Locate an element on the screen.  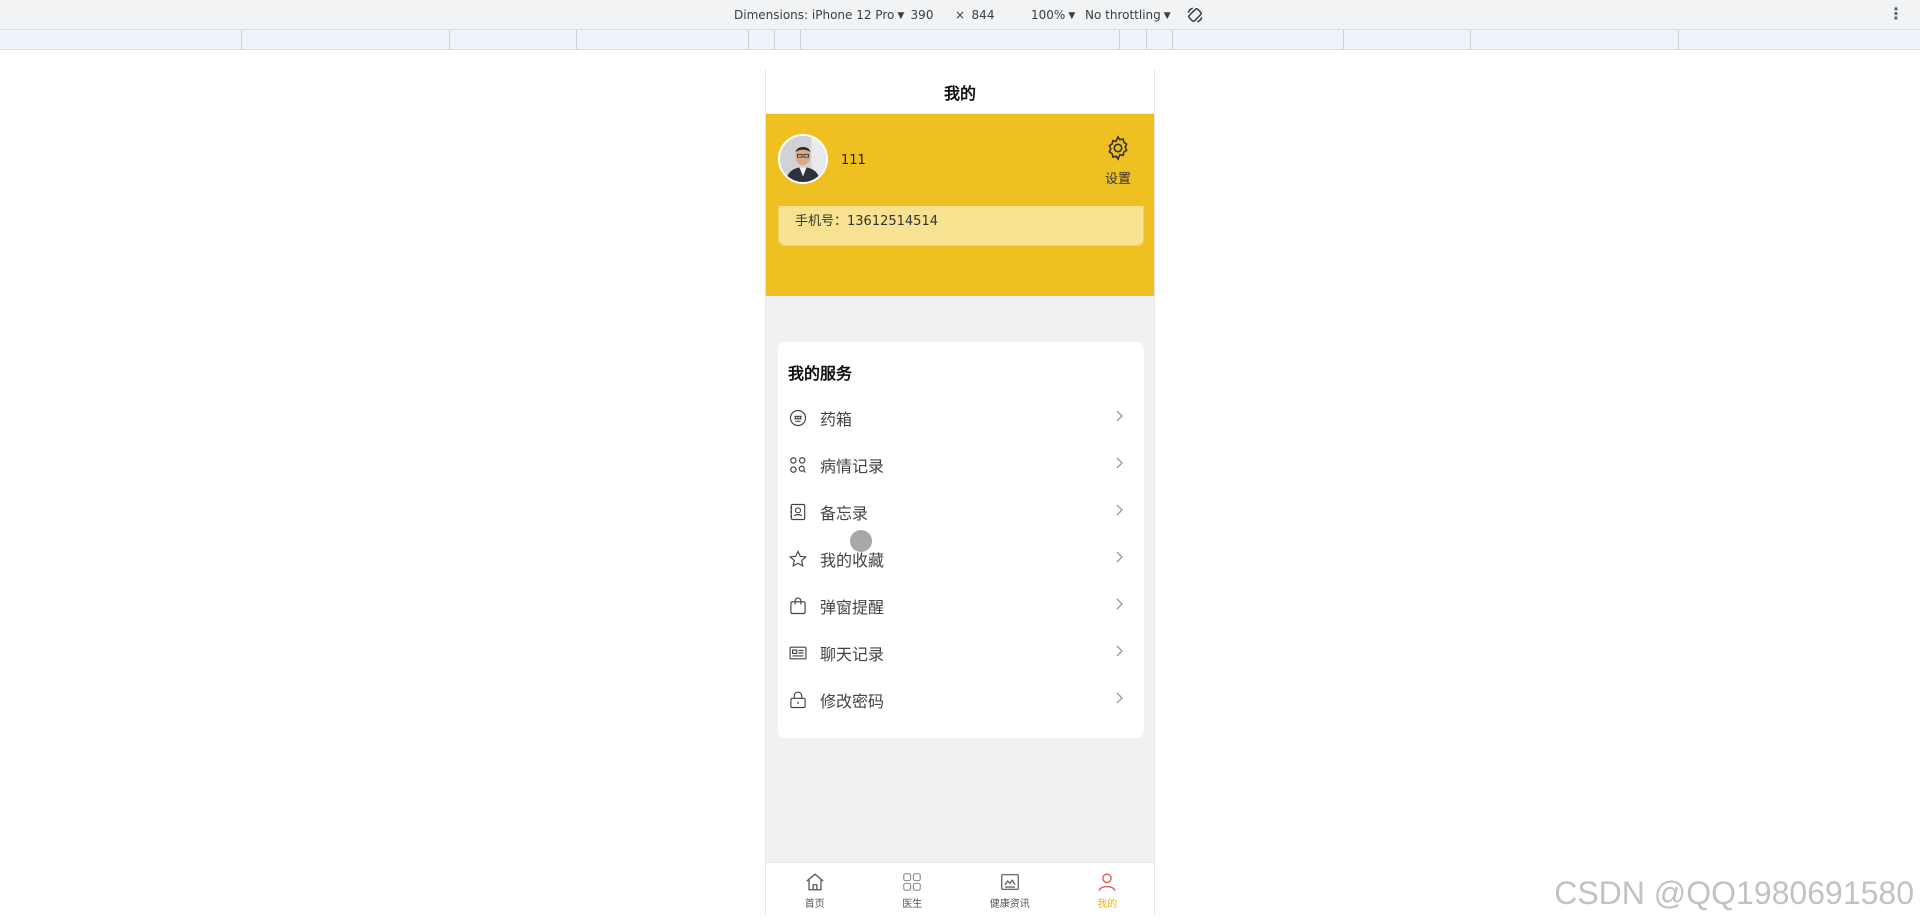
service-item-favorites: 我的收藏 is located at coordinates (961, 558).